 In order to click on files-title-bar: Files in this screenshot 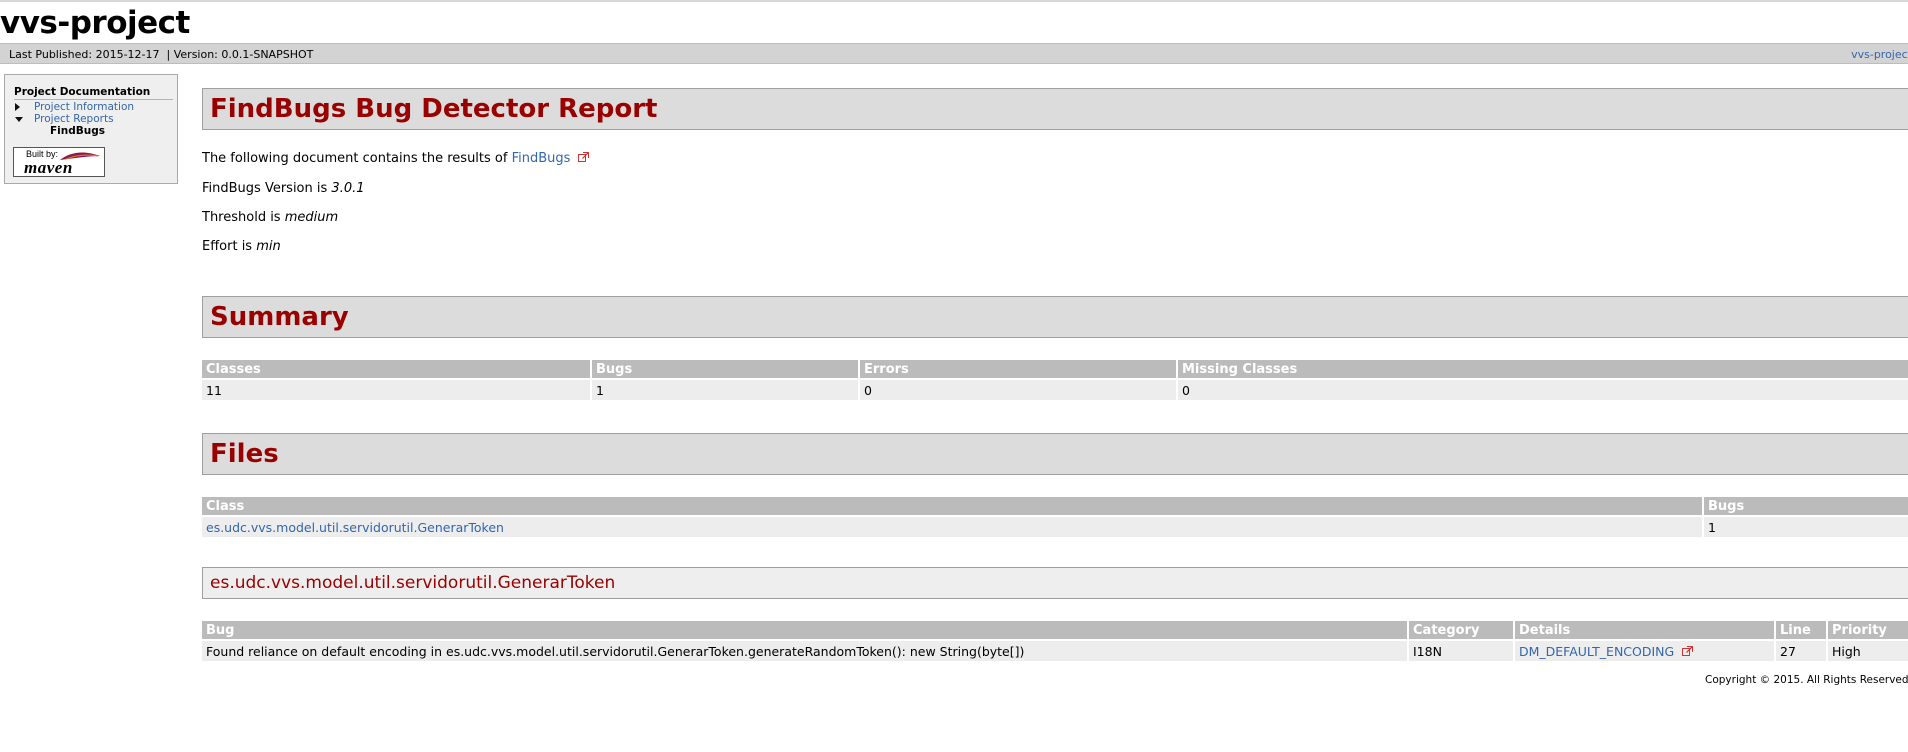, I will do `click(1055, 454)`.